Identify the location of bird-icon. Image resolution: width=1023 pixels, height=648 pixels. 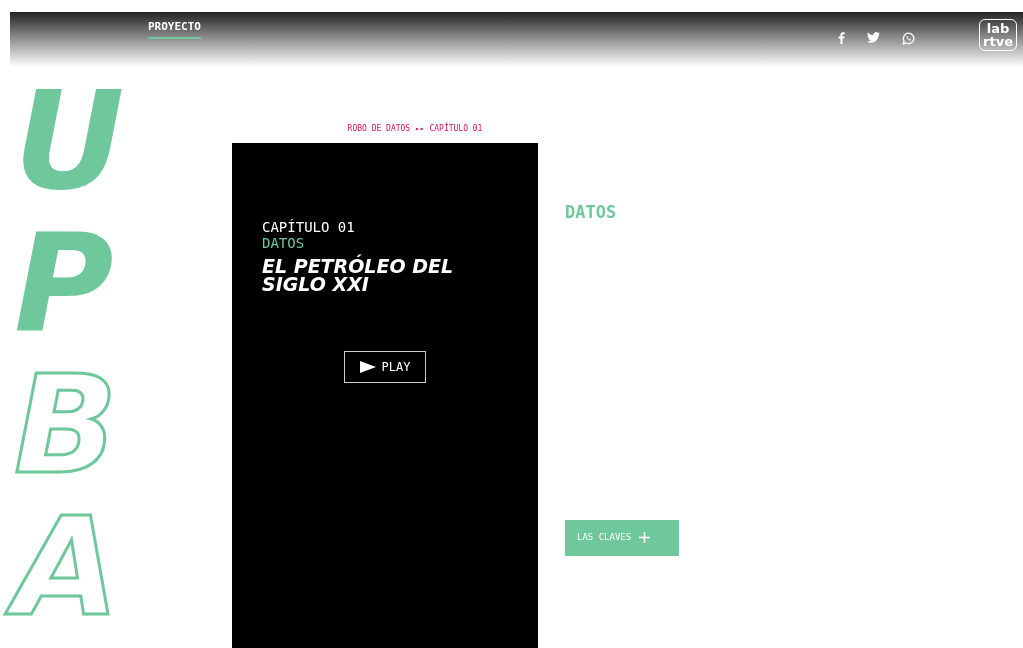
(874, 37).